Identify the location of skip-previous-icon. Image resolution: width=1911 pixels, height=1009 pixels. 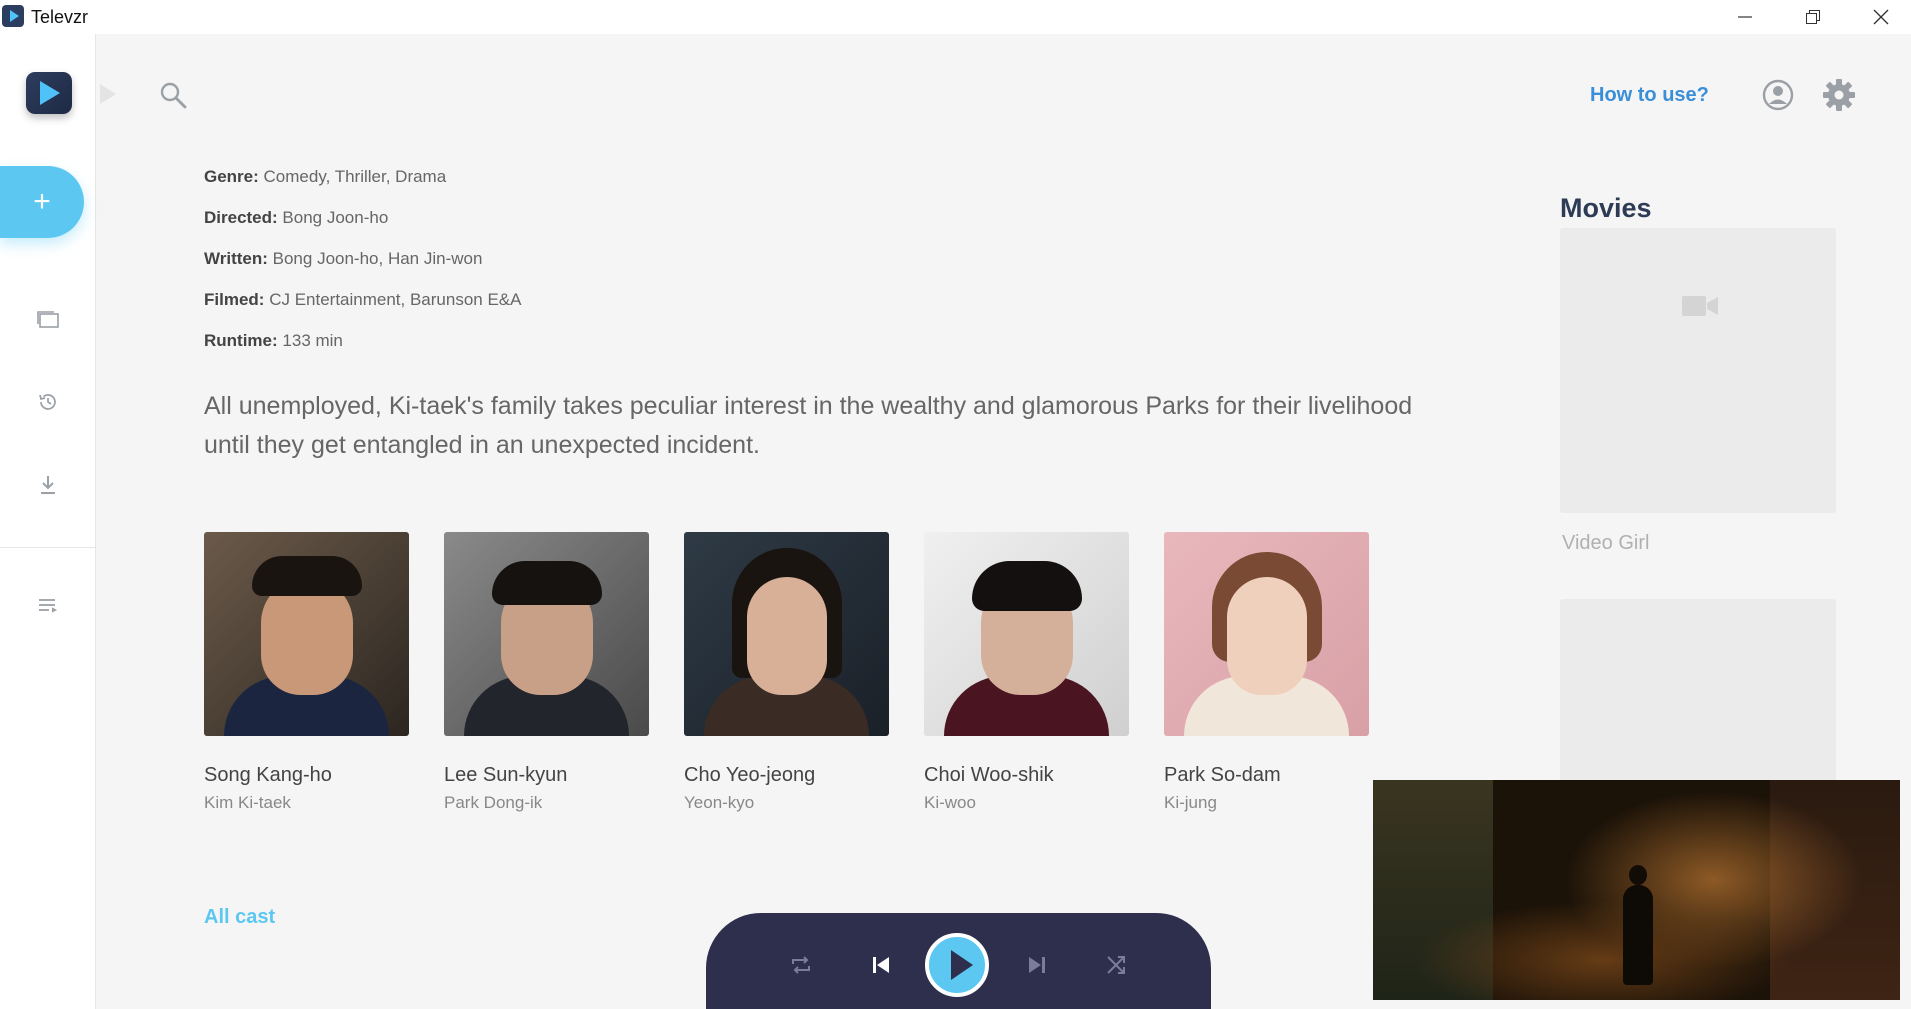
(881, 965).